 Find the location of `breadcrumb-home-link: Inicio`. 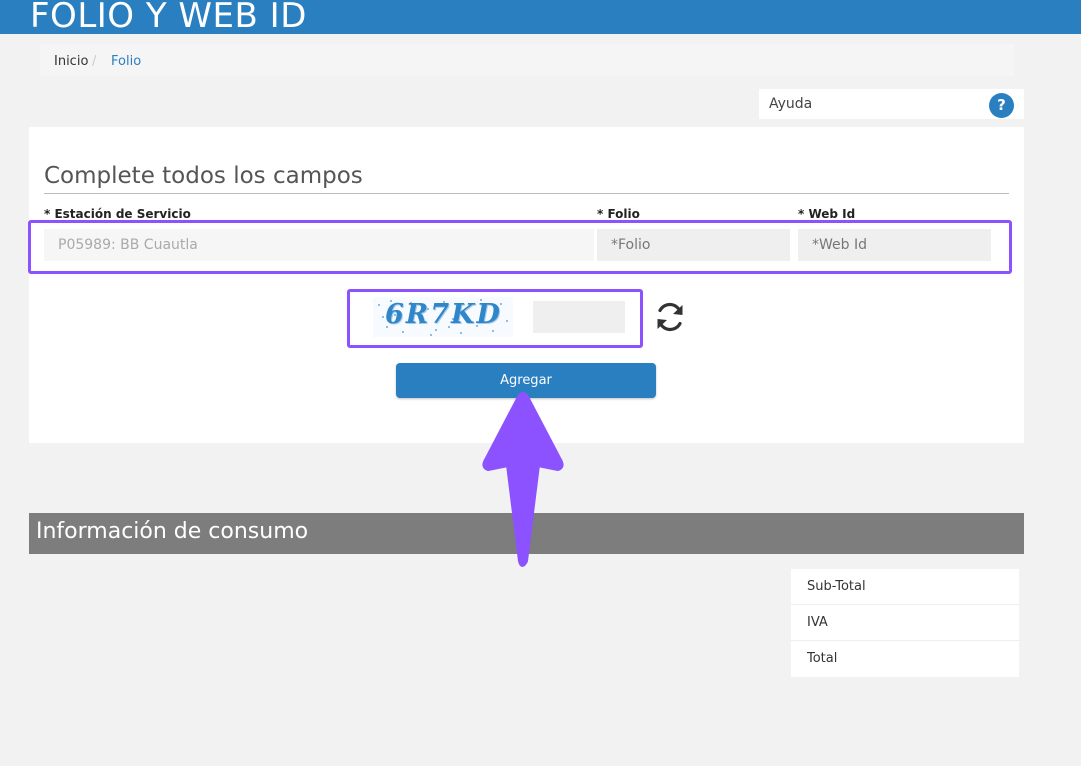

breadcrumb-home-link: Inicio is located at coordinates (71, 61).